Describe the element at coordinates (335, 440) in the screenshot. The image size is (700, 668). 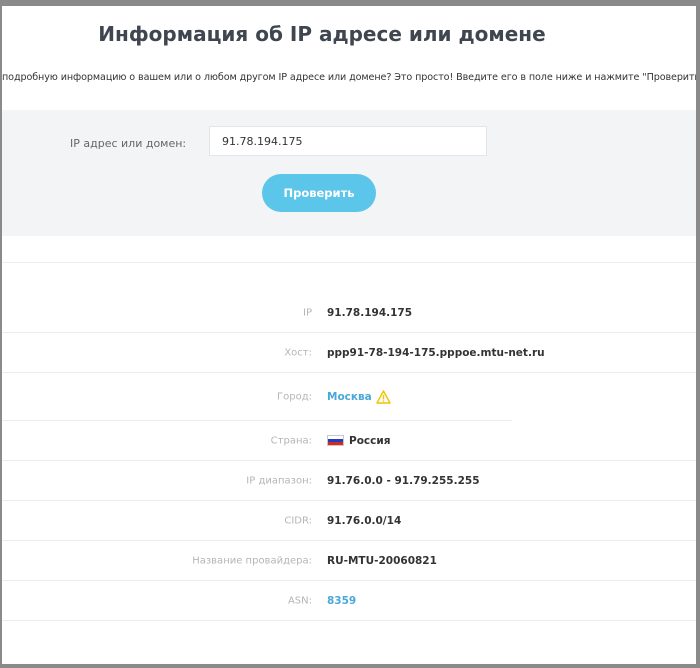
I see `russia-flag-icon` at that location.